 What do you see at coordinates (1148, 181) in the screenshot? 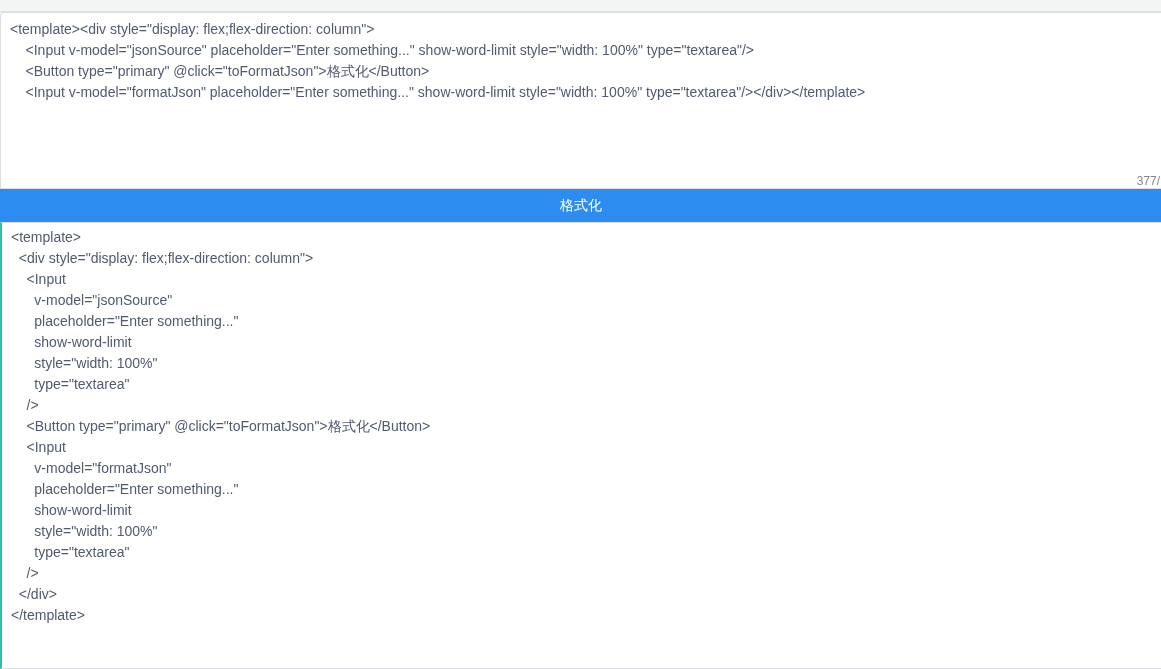
I see `word-count: 377/` at bounding box center [1148, 181].